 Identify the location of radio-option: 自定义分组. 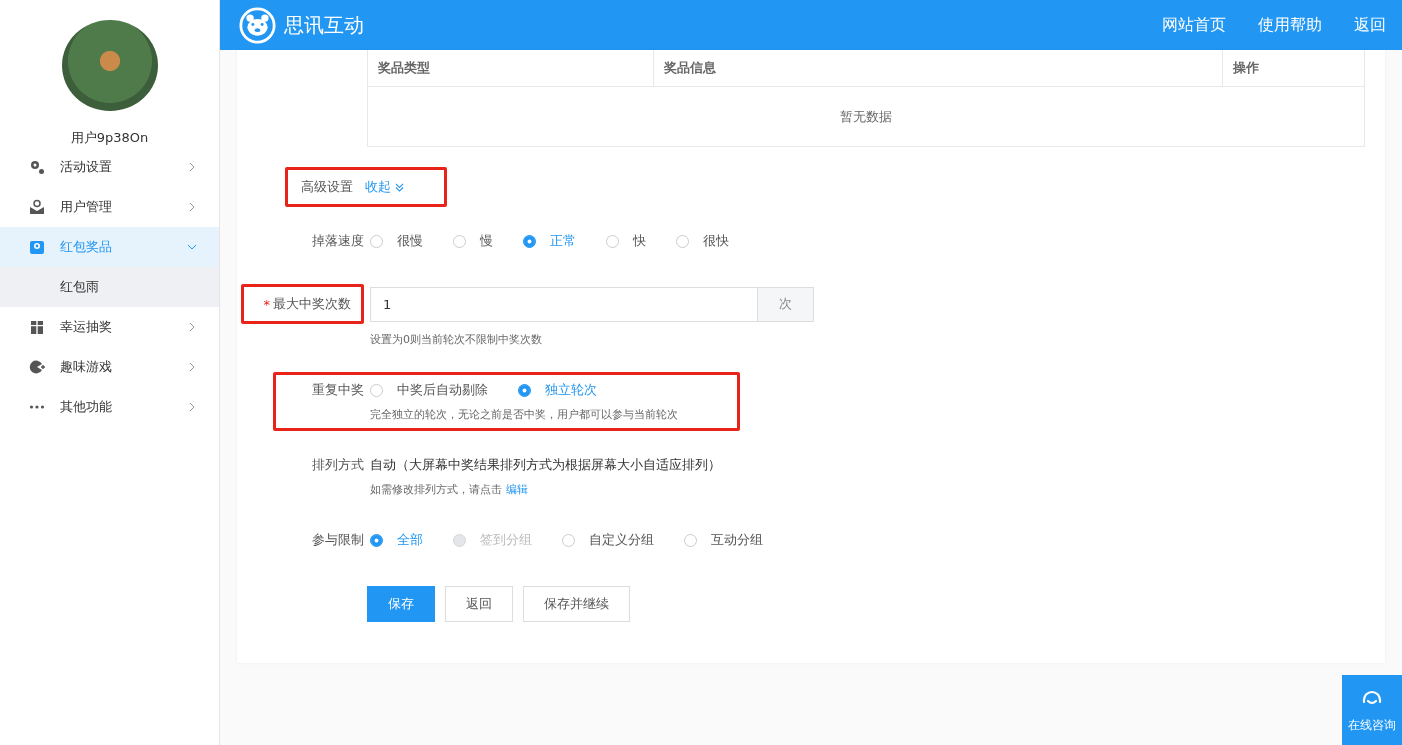
(608, 540).